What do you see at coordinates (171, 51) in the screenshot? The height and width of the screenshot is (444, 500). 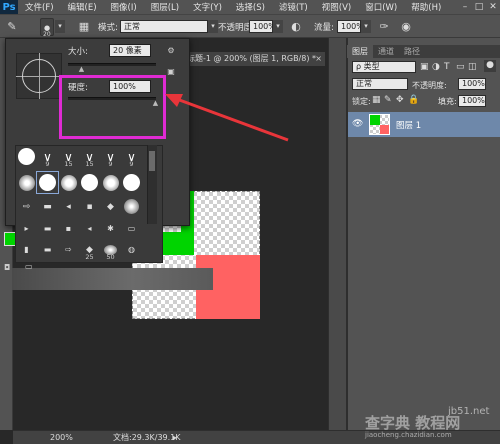 I see `popup-menu-gear-icon: ⚙` at bounding box center [171, 51].